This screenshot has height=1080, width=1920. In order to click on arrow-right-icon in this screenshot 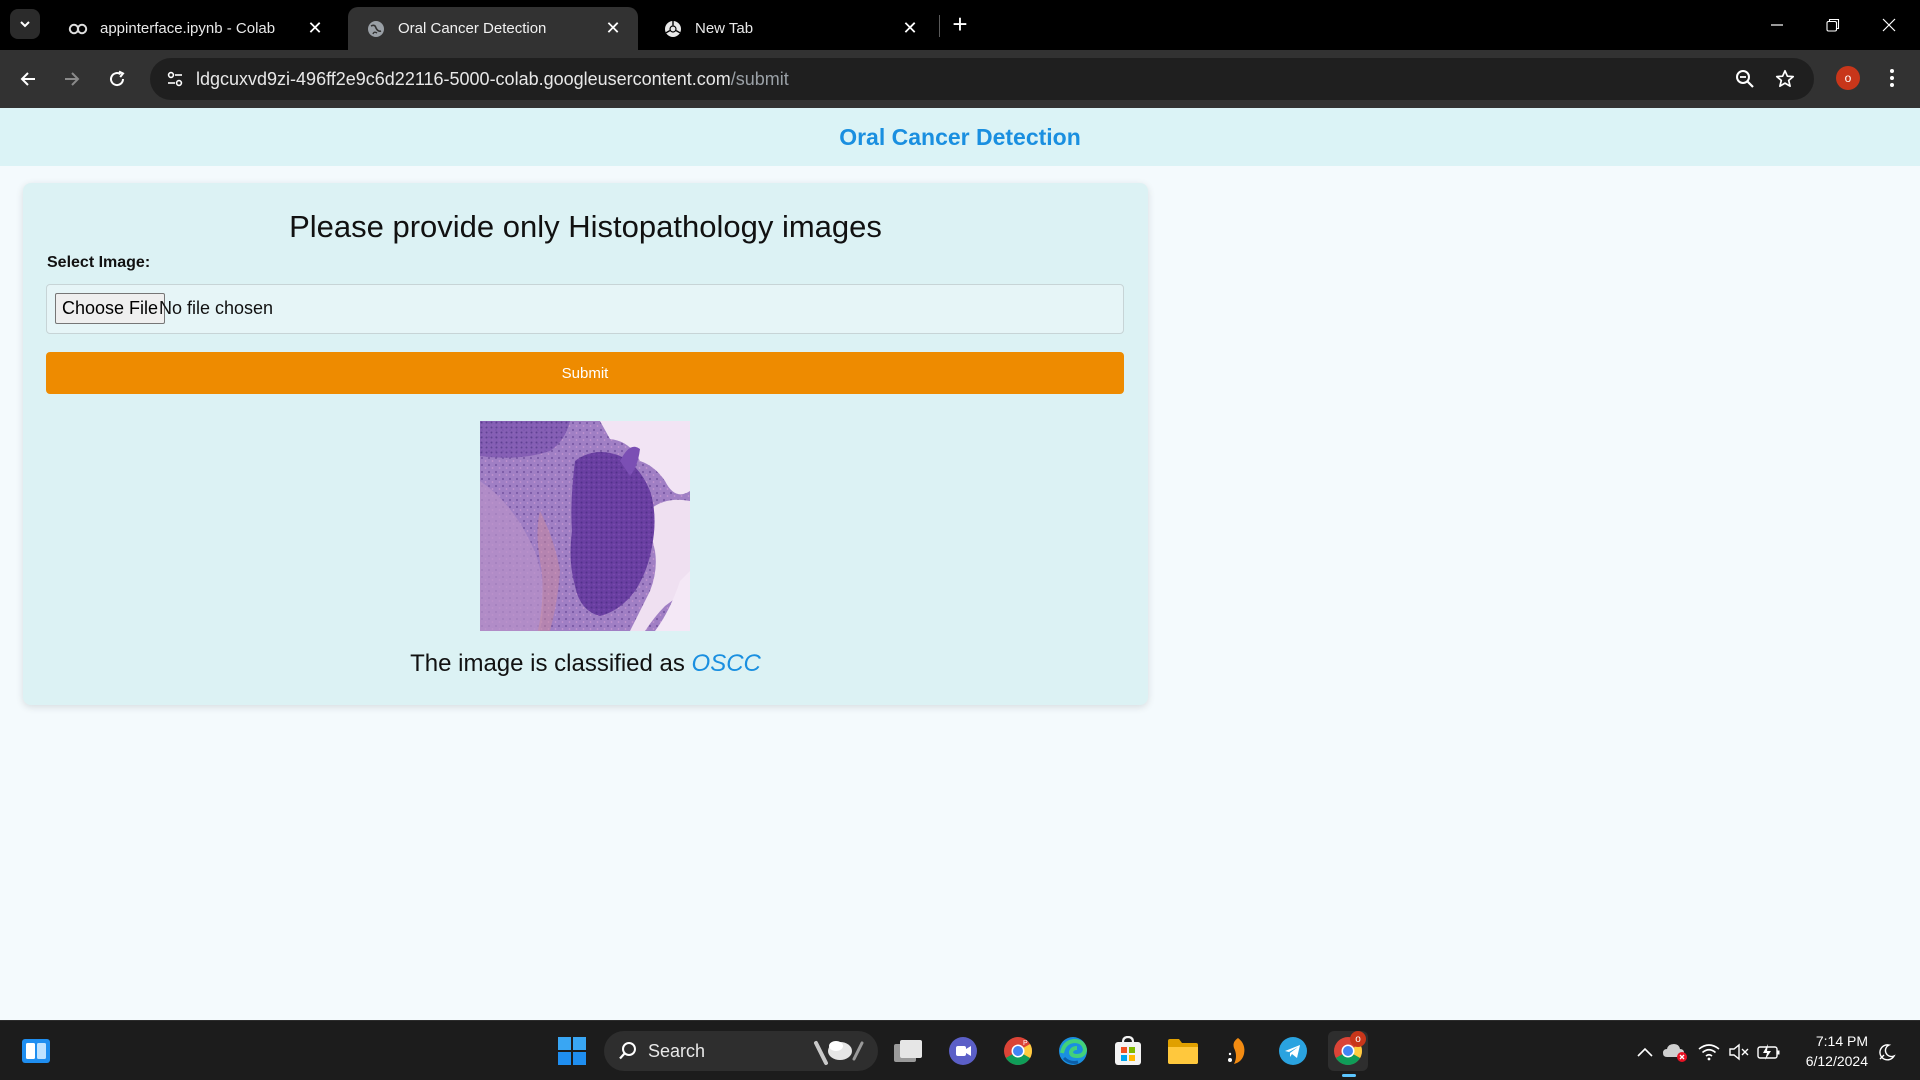, I will do `click(72, 79)`.